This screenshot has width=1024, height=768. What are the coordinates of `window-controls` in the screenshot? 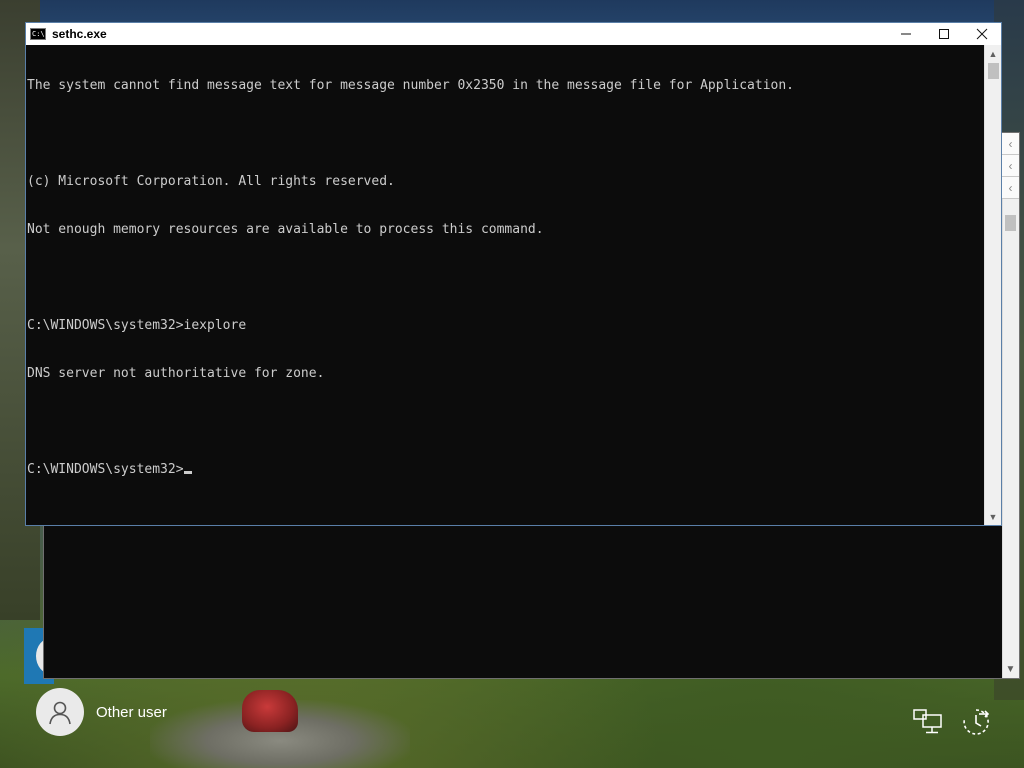 It's located at (944, 34).